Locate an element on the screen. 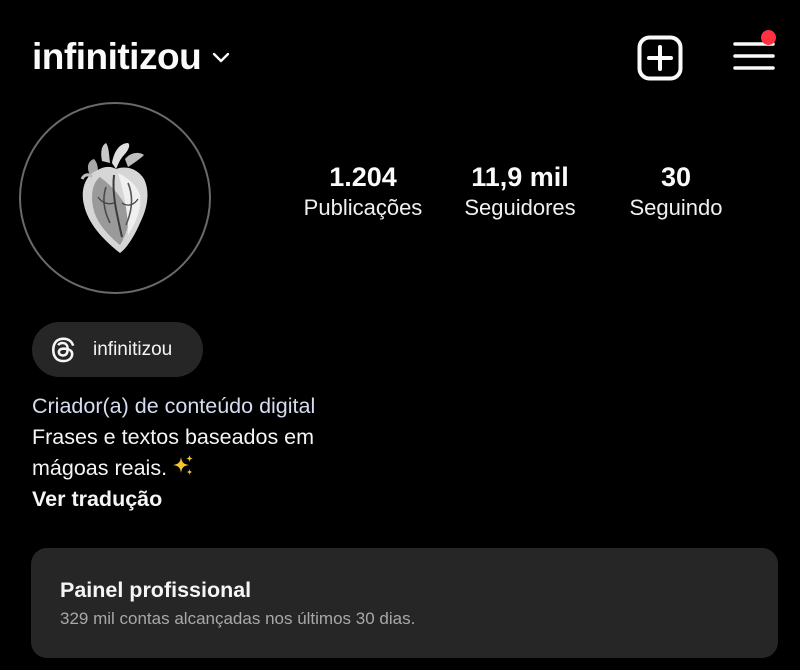 This screenshot has height=670, width=800. bio-line: mágoas reais. is located at coordinates (292, 468).